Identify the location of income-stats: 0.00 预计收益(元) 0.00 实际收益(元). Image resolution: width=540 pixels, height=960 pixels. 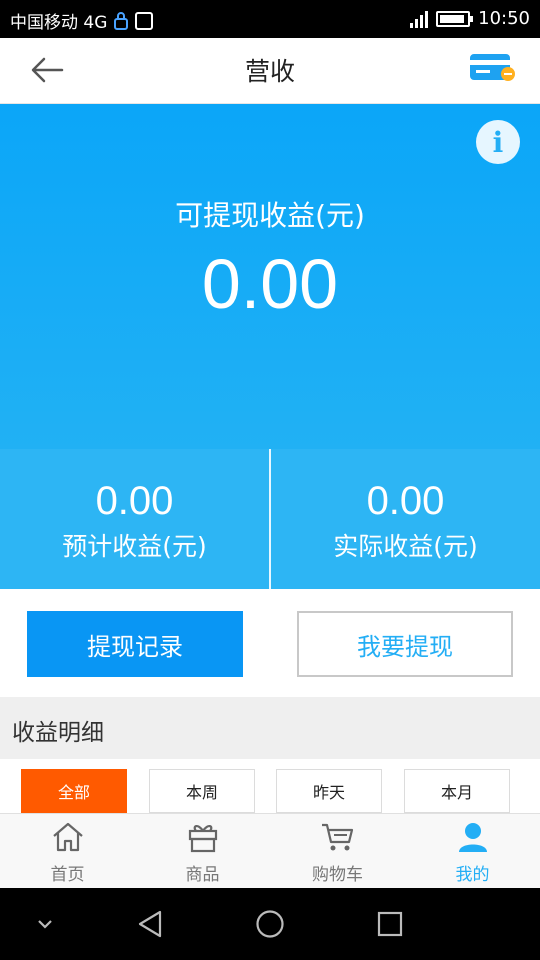
(270, 519).